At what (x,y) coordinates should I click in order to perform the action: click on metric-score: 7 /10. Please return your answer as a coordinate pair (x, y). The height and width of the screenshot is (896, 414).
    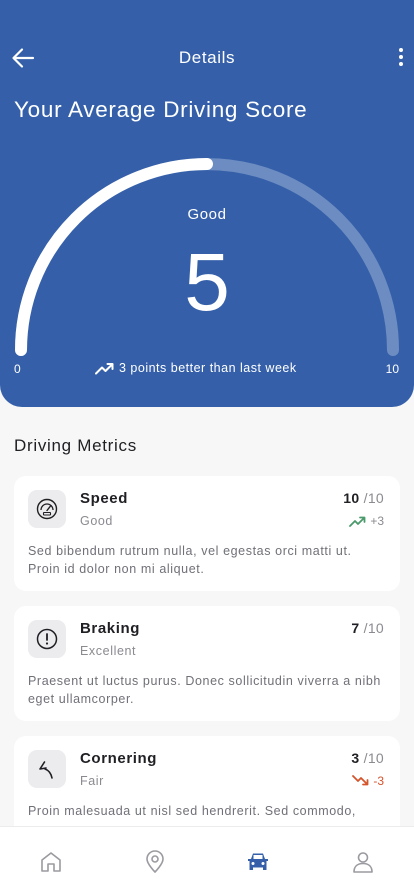
    Looking at the image, I should click on (367, 628).